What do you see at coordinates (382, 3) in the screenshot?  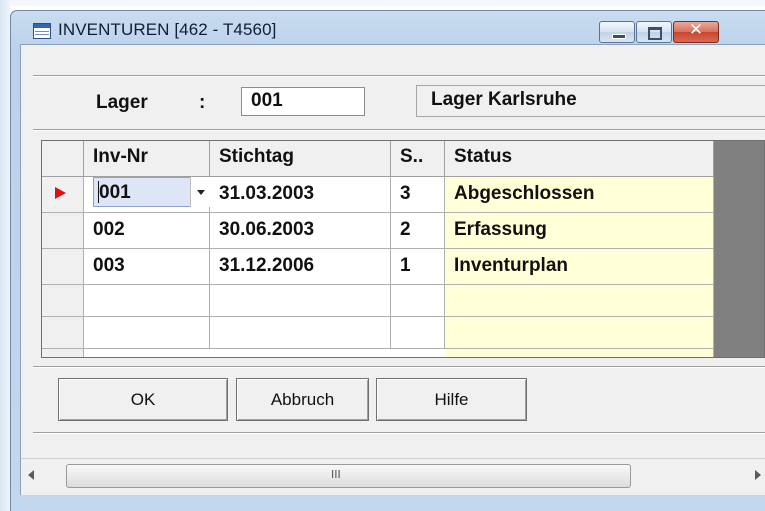 I see `desktop-background` at bounding box center [382, 3].